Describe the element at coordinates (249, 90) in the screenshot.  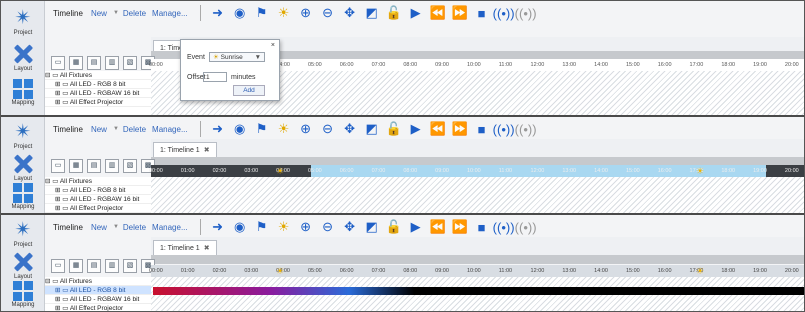
I see `add-button: Add` at that location.